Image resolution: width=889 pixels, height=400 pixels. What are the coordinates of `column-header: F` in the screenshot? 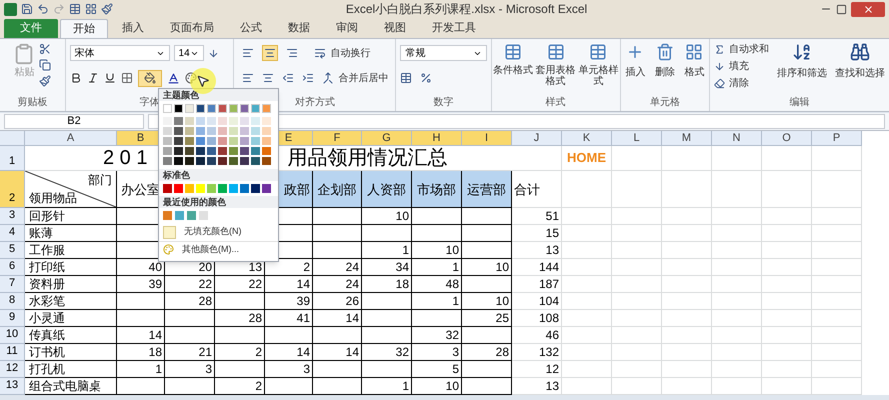 It's located at (337, 138).